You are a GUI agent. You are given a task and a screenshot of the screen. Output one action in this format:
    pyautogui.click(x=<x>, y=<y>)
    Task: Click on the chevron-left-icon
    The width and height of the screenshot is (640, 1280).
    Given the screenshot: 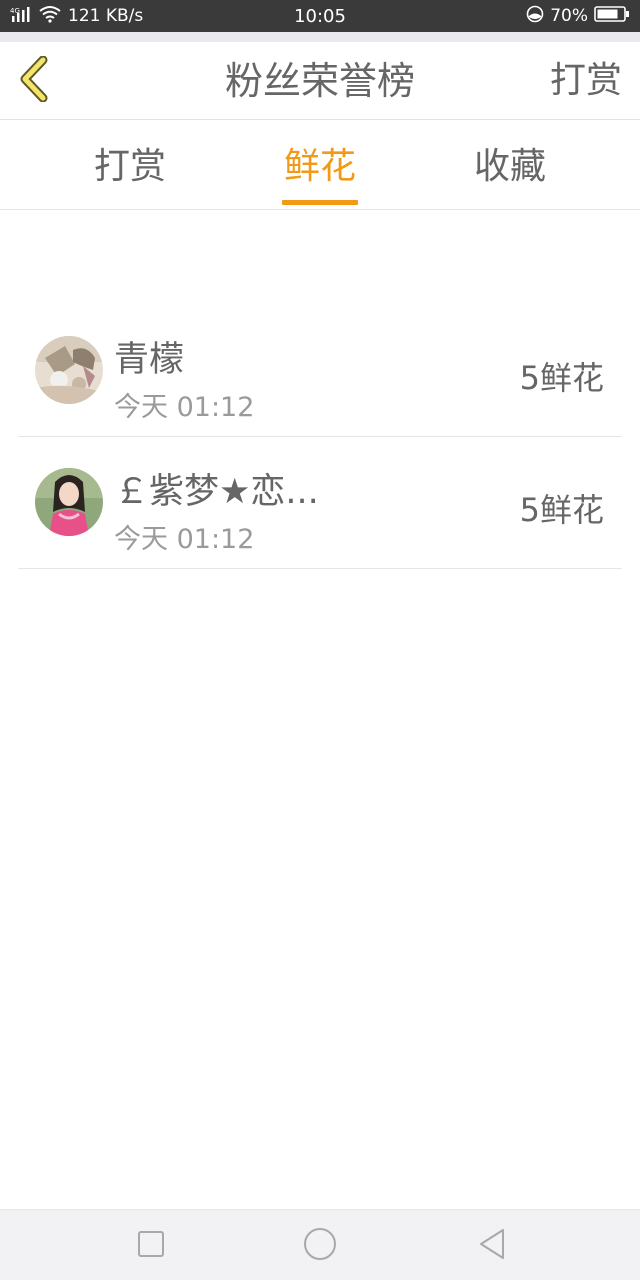 What is the action you would take?
    pyautogui.click(x=34, y=80)
    